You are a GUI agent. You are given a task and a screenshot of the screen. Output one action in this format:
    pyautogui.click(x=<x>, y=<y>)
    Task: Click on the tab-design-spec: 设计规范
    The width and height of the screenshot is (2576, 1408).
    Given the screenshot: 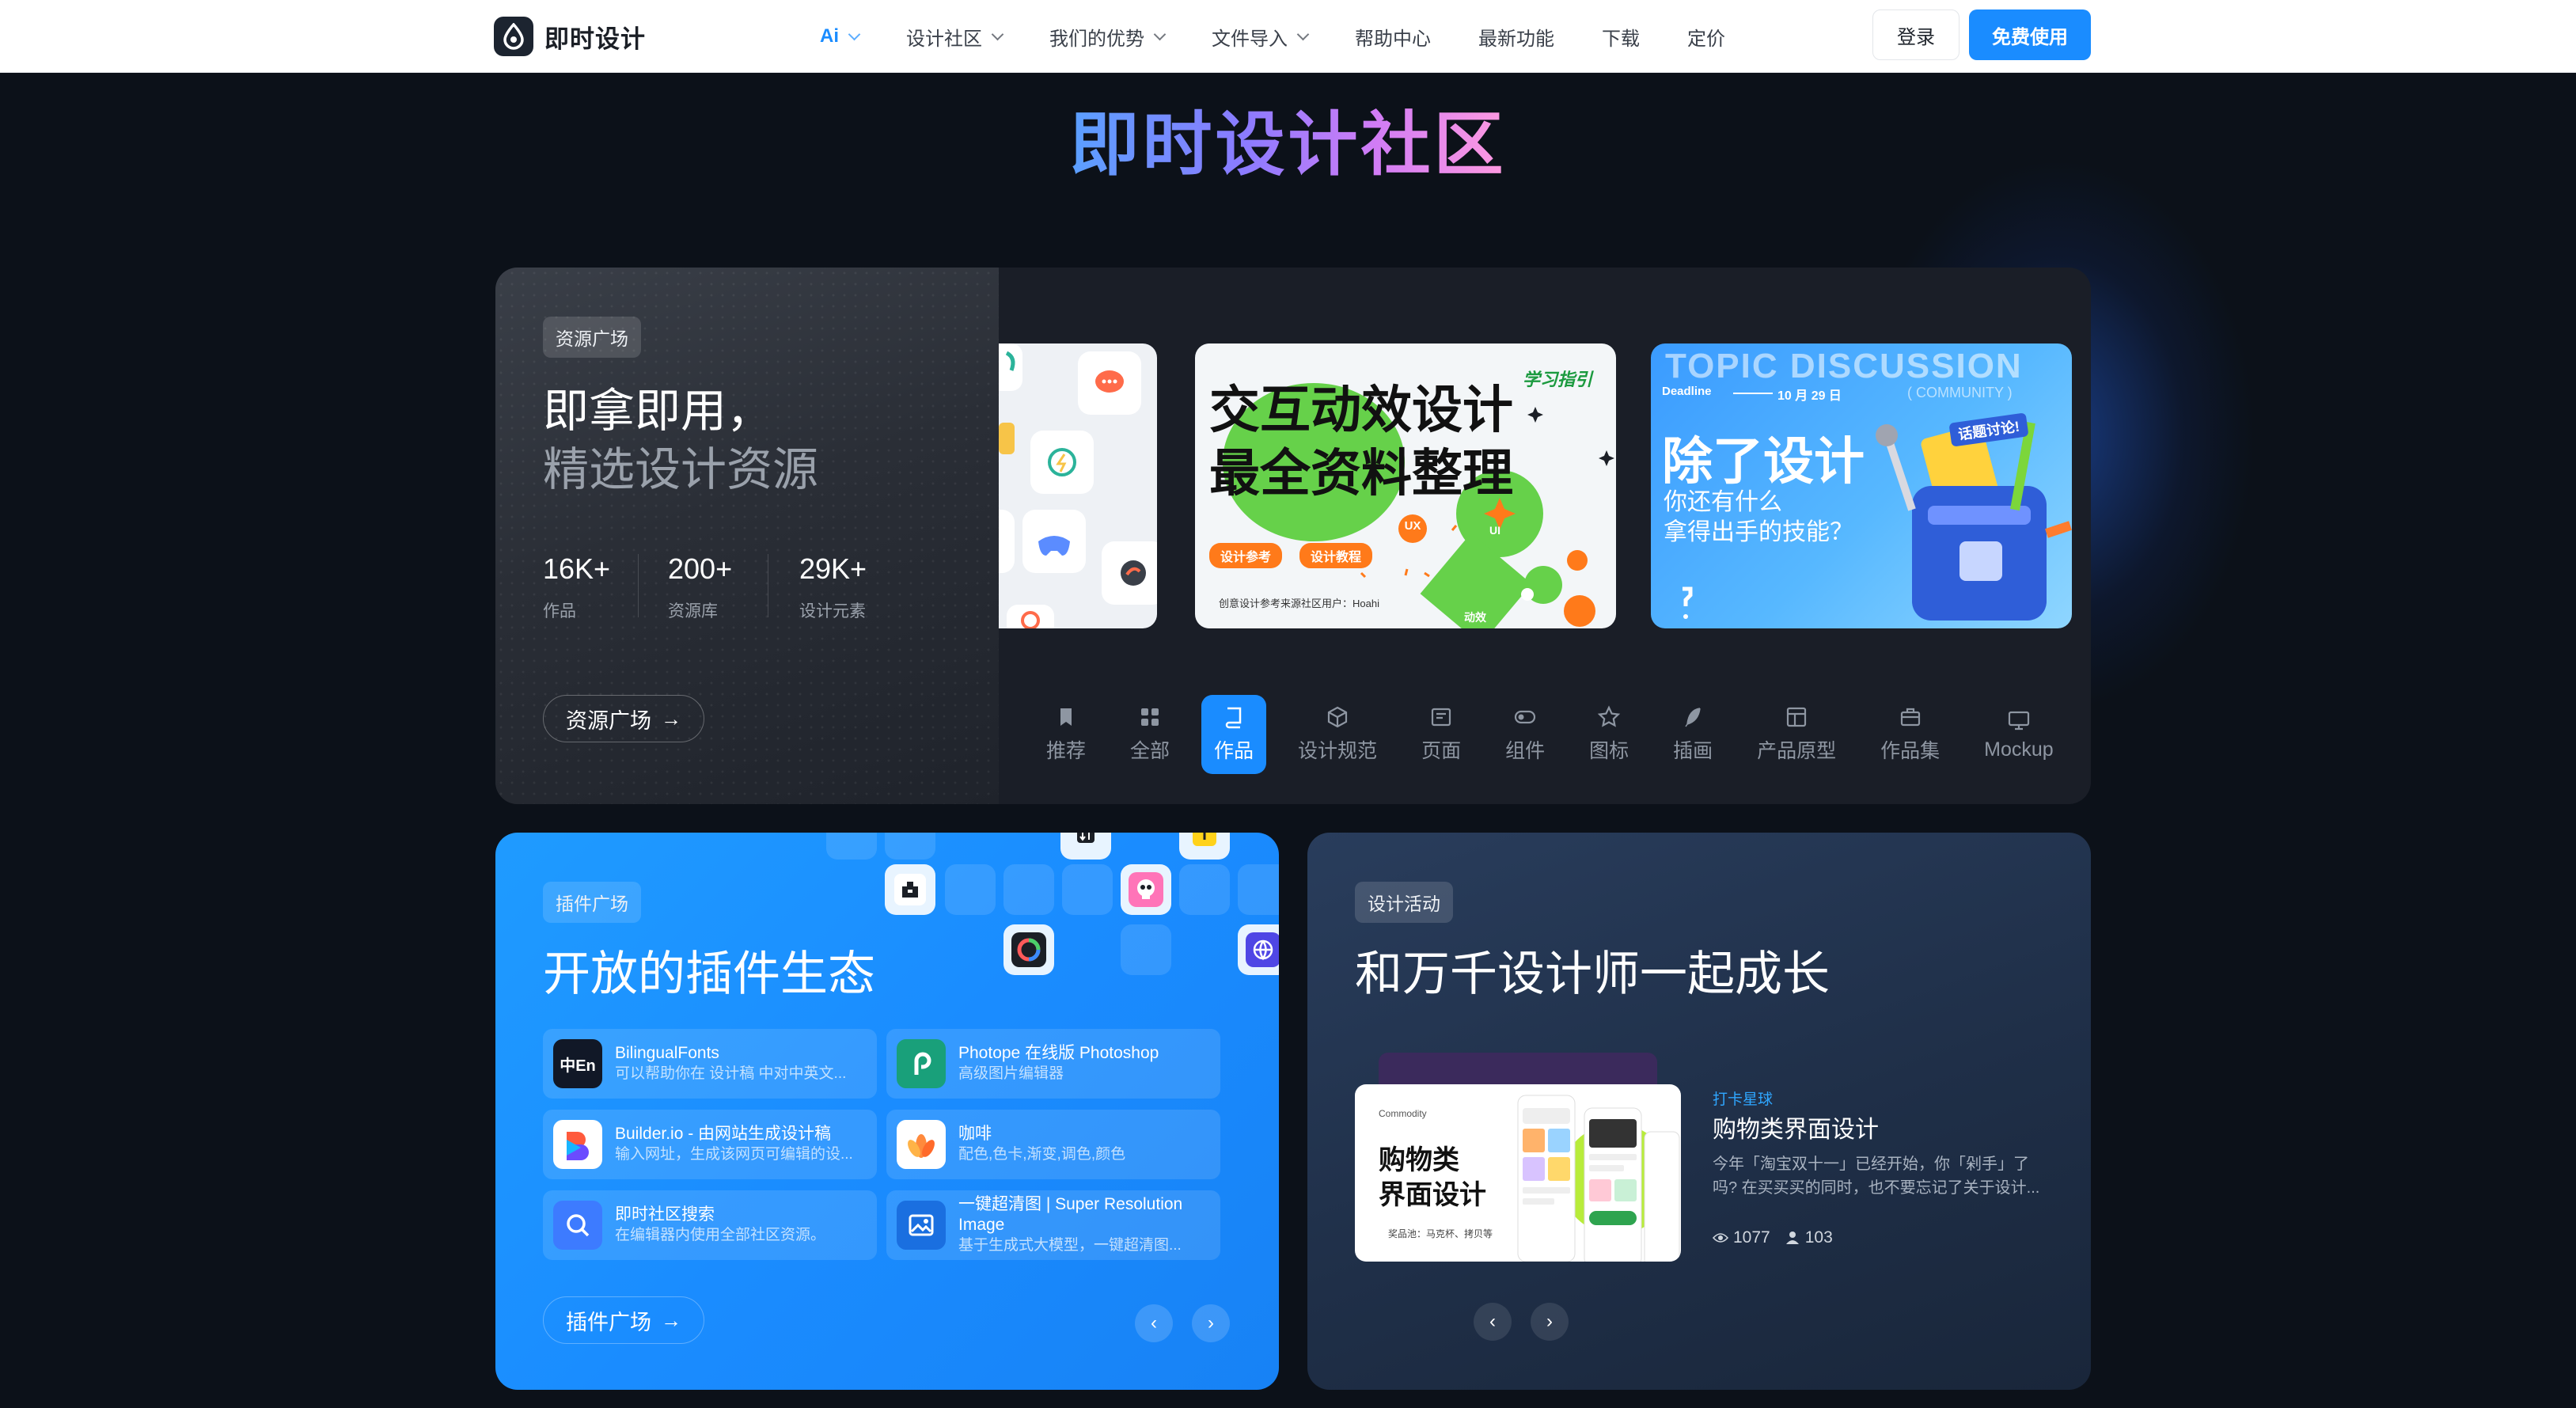 What is the action you would take?
    pyautogui.click(x=1337, y=734)
    